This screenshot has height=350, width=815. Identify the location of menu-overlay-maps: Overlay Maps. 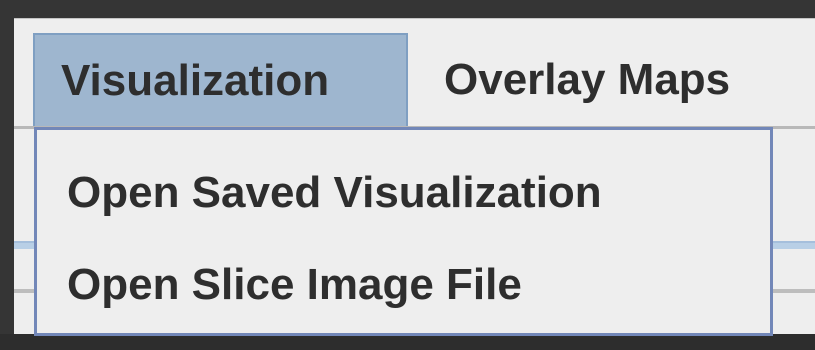
(612, 79).